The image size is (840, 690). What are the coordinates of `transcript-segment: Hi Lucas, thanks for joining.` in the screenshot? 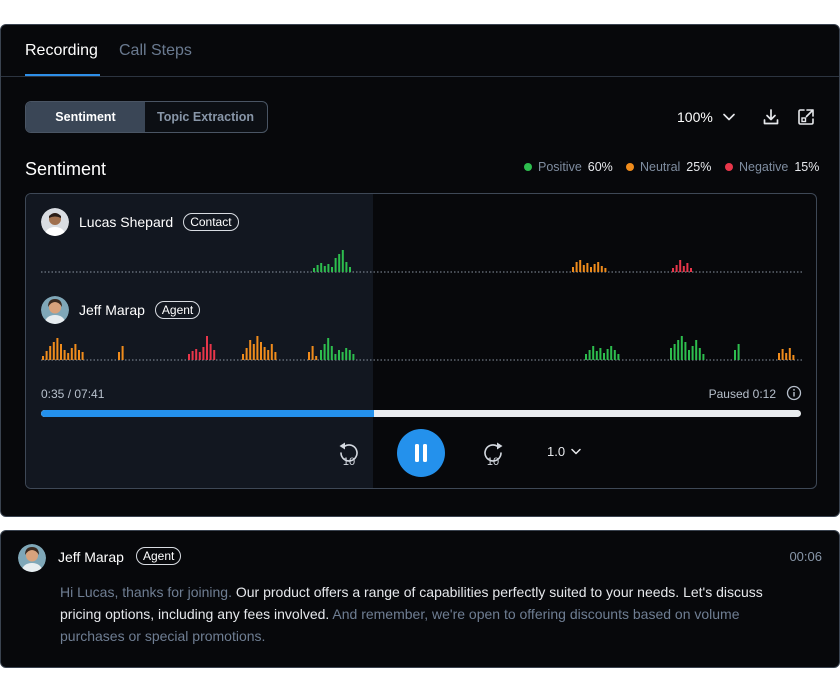 It's located at (148, 592).